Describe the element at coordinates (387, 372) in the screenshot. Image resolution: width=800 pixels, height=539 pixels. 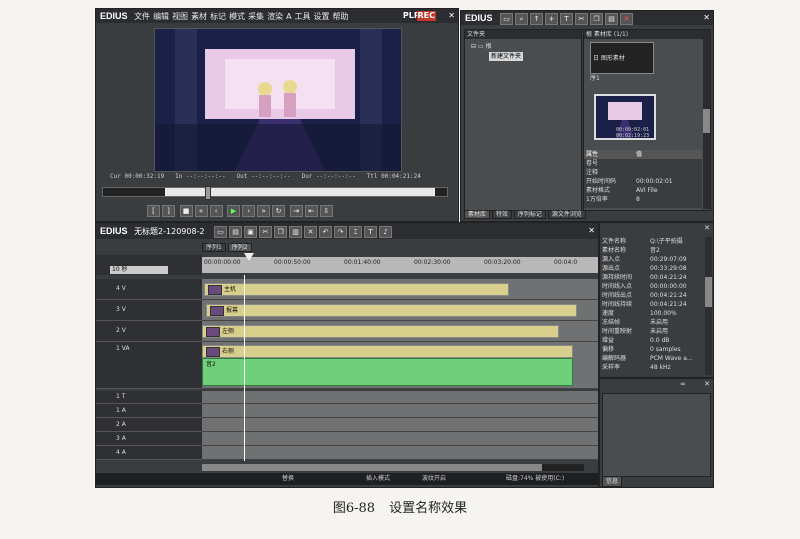
I see `audio-clip: 音2` at that location.